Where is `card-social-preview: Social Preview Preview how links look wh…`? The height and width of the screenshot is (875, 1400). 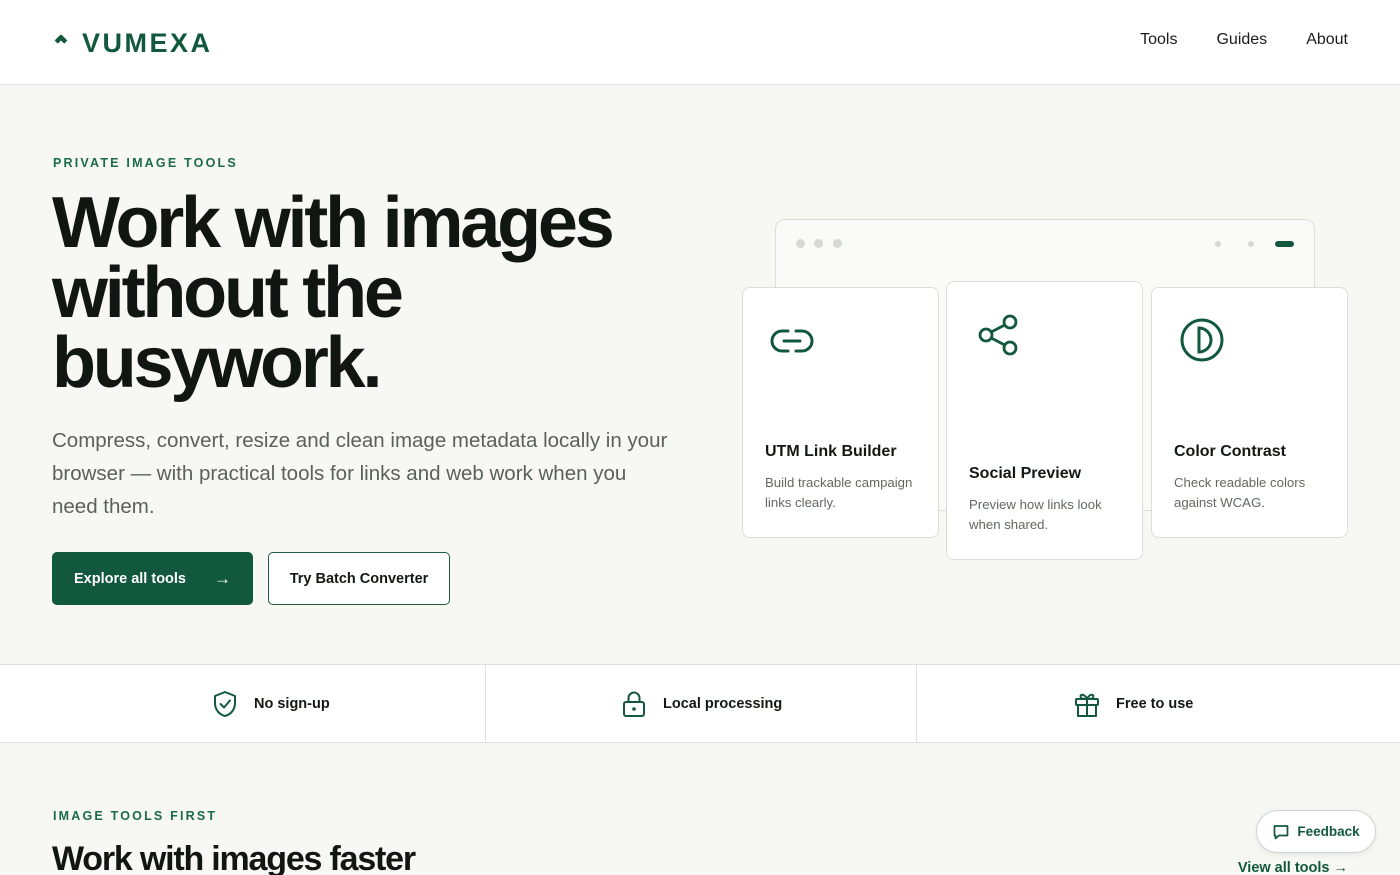 card-social-preview: Social Preview Preview how links look wh… is located at coordinates (1044, 420).